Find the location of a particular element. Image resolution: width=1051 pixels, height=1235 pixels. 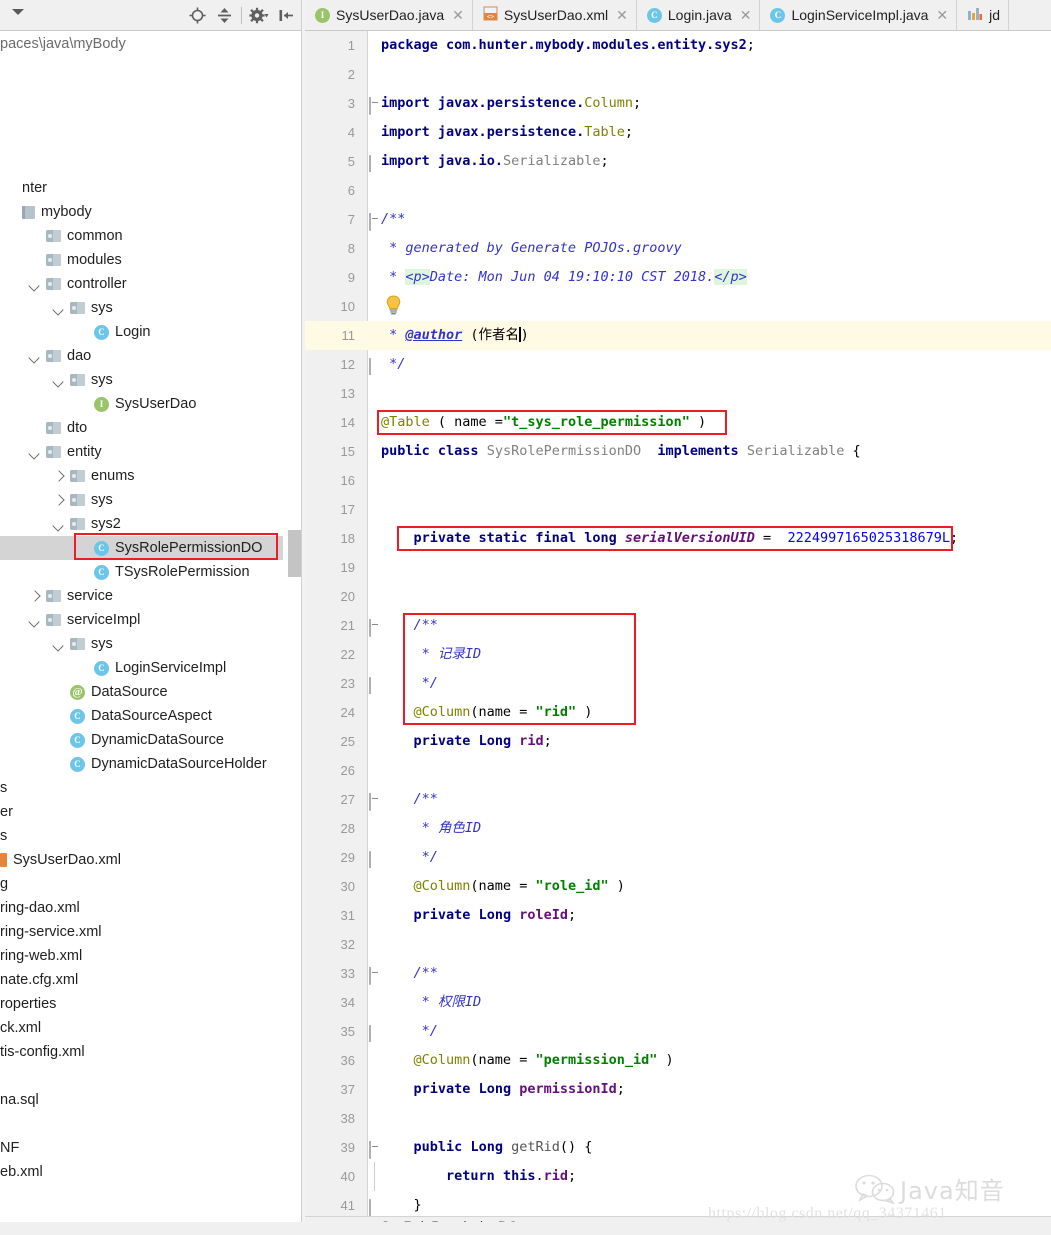

hide-panel-icon is located at coordinates (286, 16).